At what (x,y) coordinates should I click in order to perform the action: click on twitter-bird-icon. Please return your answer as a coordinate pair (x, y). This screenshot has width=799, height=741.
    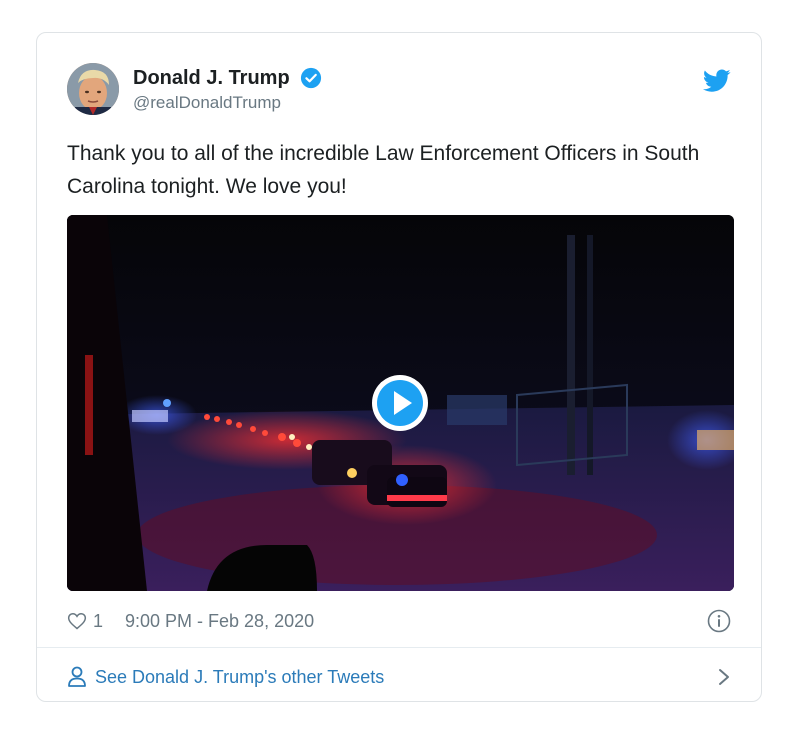
    Looking at the image, I should click on (717, 81).